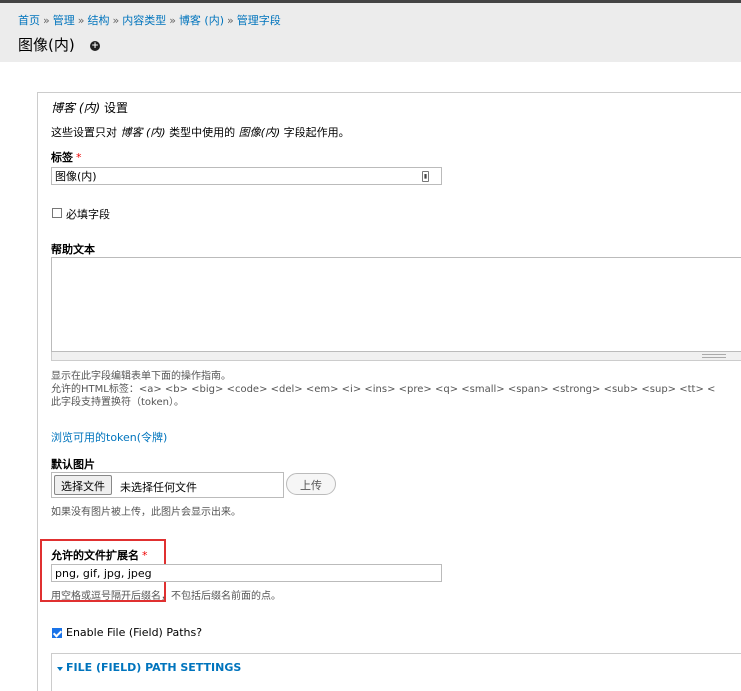 The image size is (741, 691). Describe the element at coordinates (62, 157) in the screenshot. I see `label-field-text: 标签` at that location.